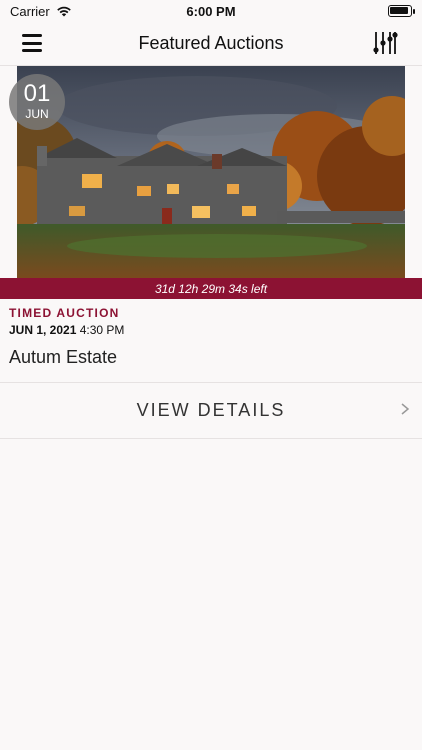  Describe the element at coordinates (63, 11) in the screenshot. I see `wifi-icon` at that location.